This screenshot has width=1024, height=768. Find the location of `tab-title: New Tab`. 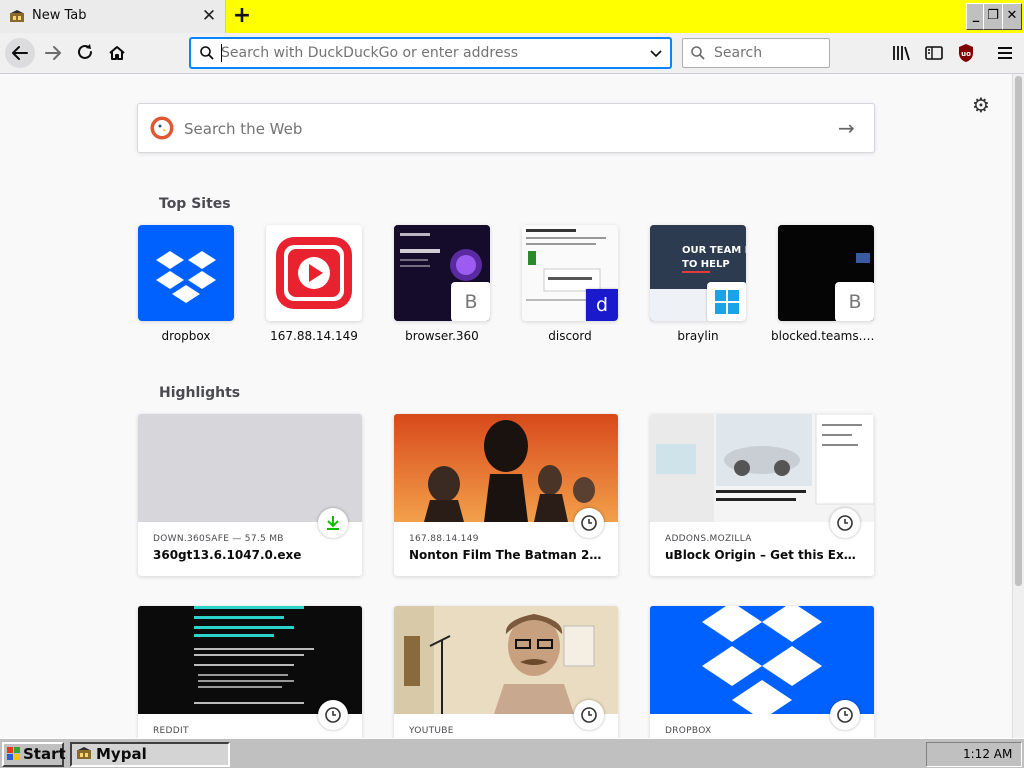

tab-title: New Tab is located at coordinates (59, 15).